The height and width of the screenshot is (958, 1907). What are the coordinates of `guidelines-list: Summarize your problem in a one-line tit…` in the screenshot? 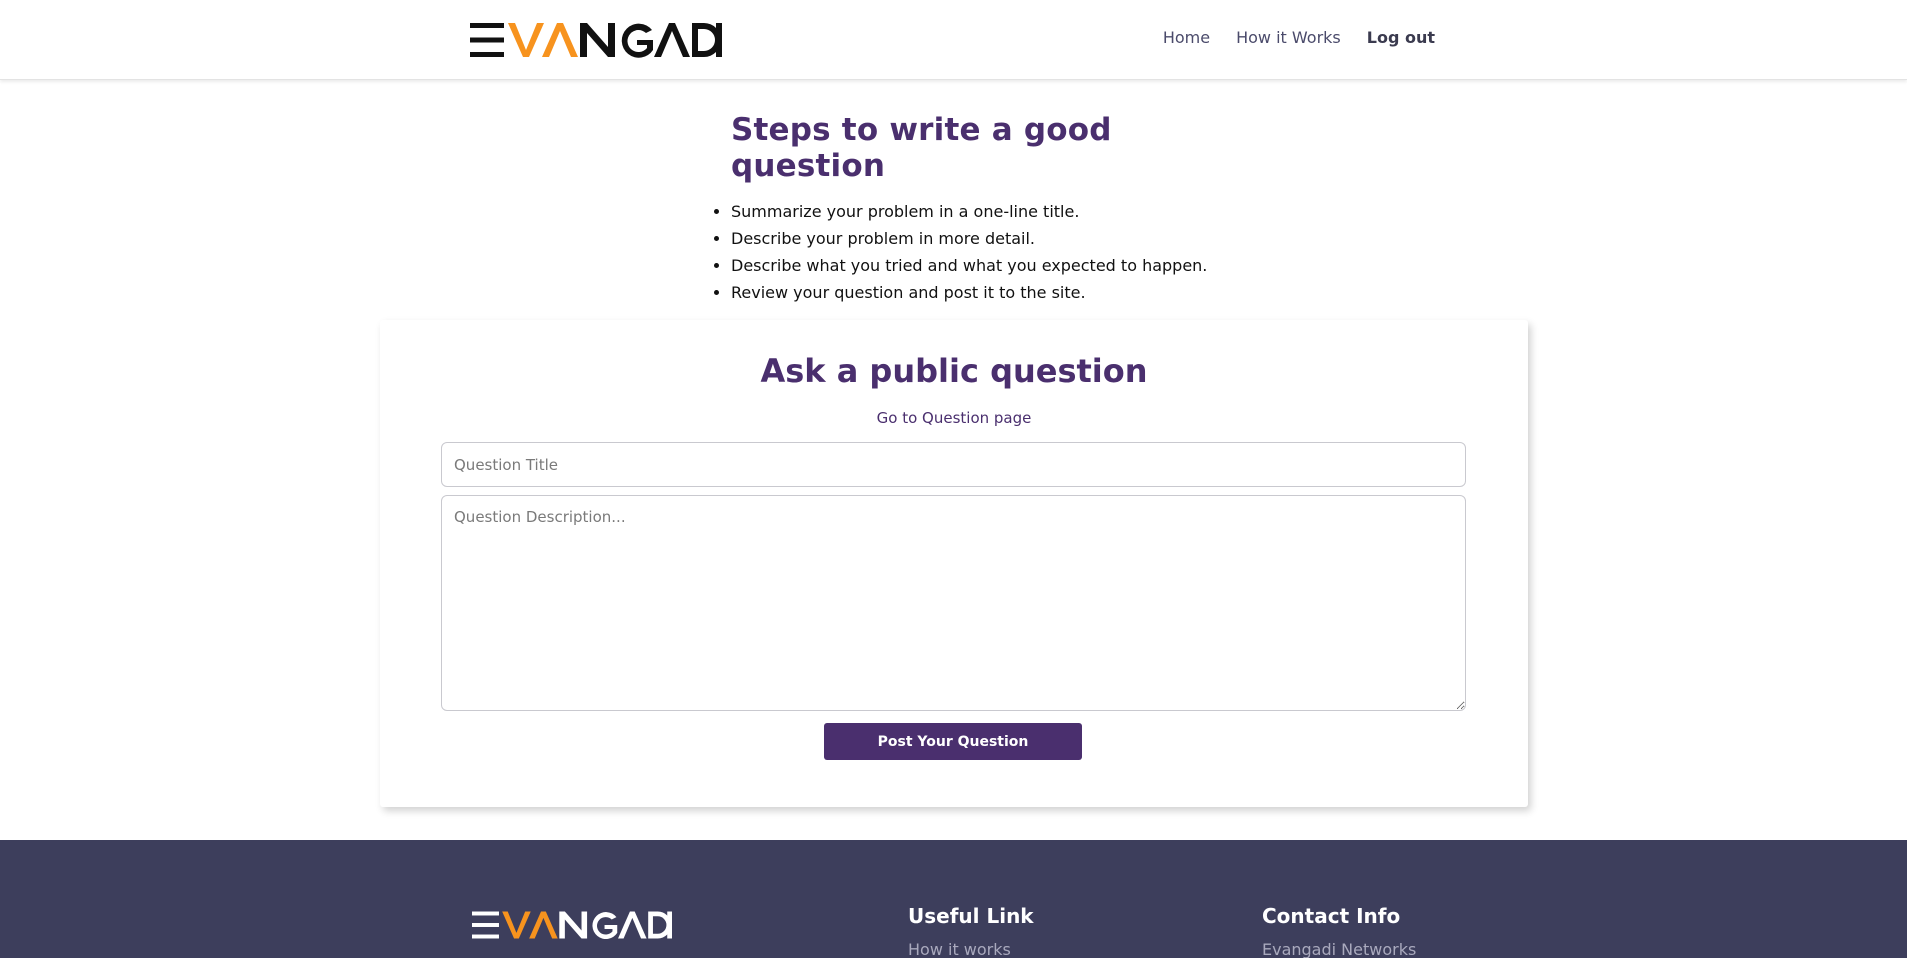 It's located at (991, 252).